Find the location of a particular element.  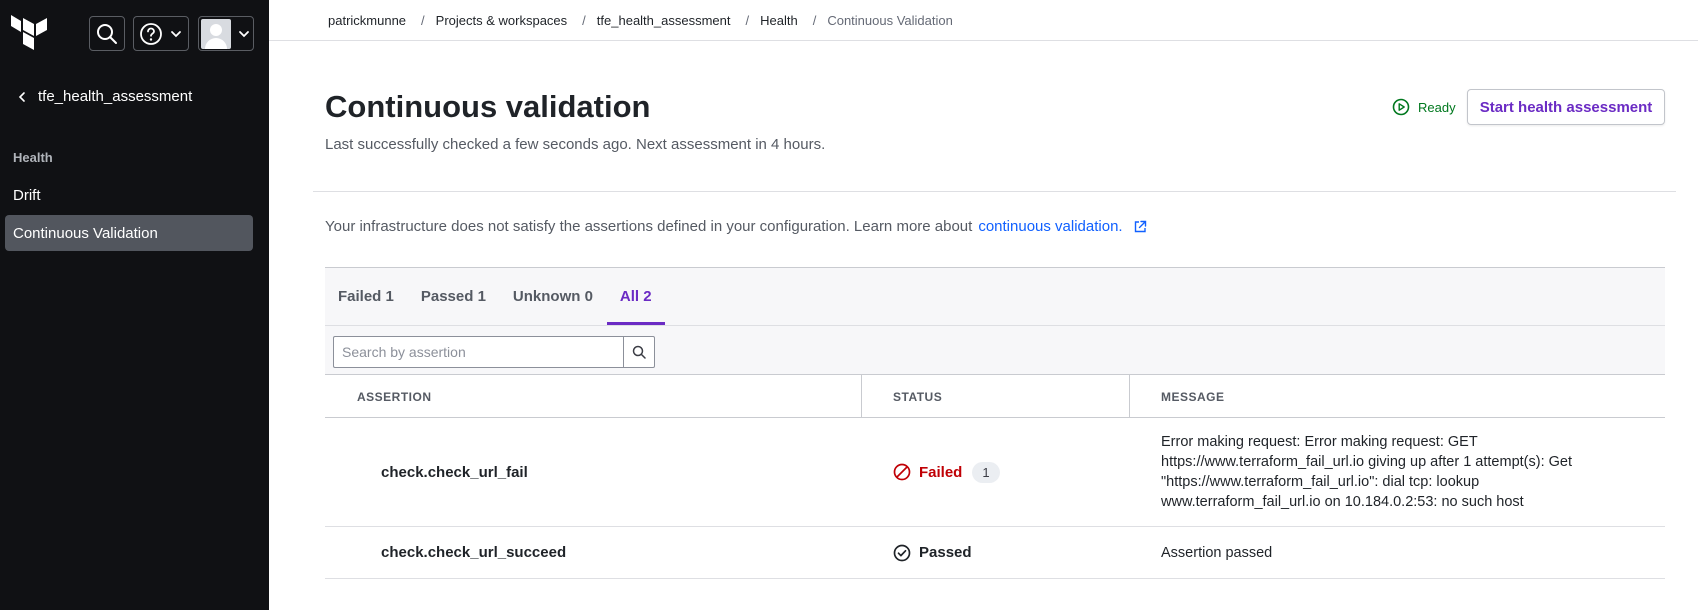

breadcrumb-projects: Projects & workspaces is located at coordinates (502, 20).